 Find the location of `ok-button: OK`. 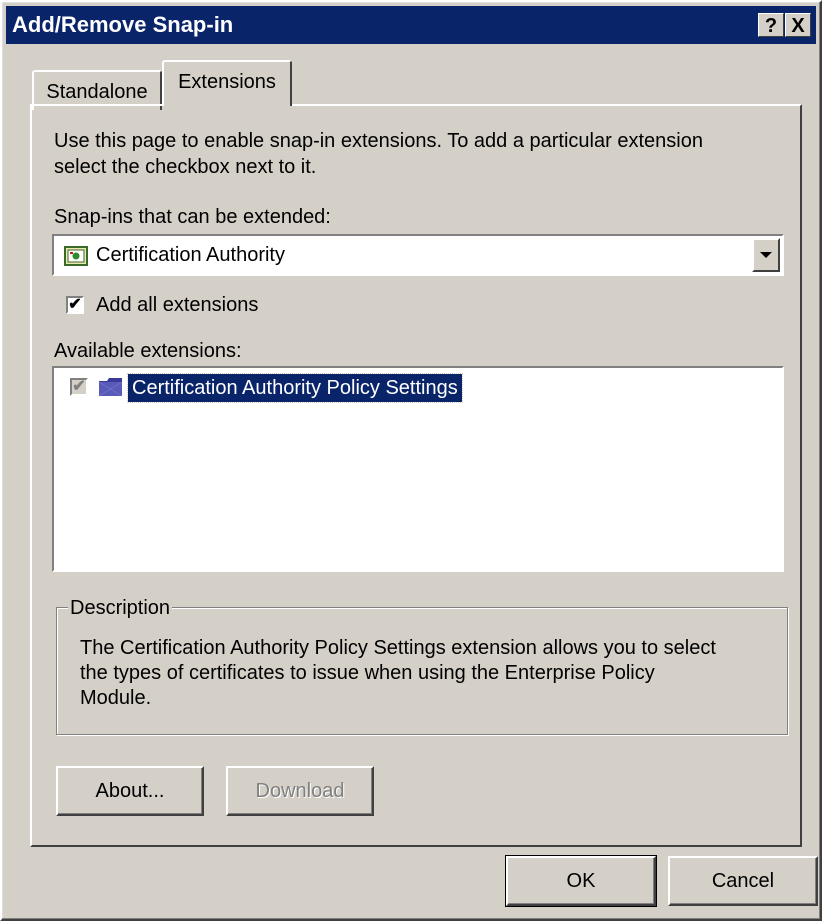

ok-button: OK is located at coordinates (581, 881).